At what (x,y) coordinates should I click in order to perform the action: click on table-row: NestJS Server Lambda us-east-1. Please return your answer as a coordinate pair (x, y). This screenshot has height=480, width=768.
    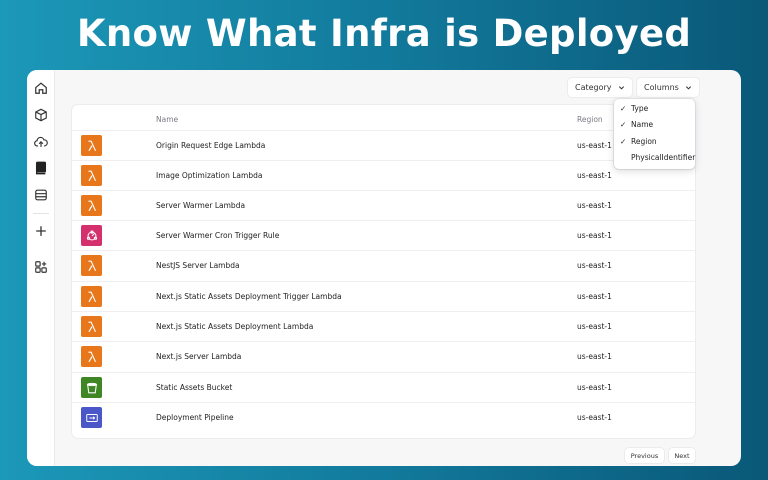
    Looking at the image, I should click on (383, 265).